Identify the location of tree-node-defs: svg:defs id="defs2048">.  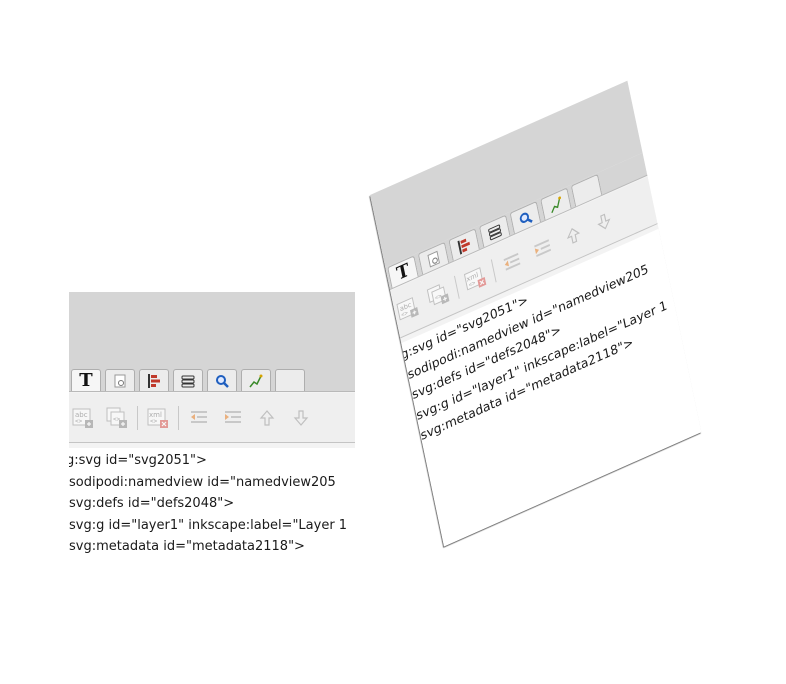
(212, 504).